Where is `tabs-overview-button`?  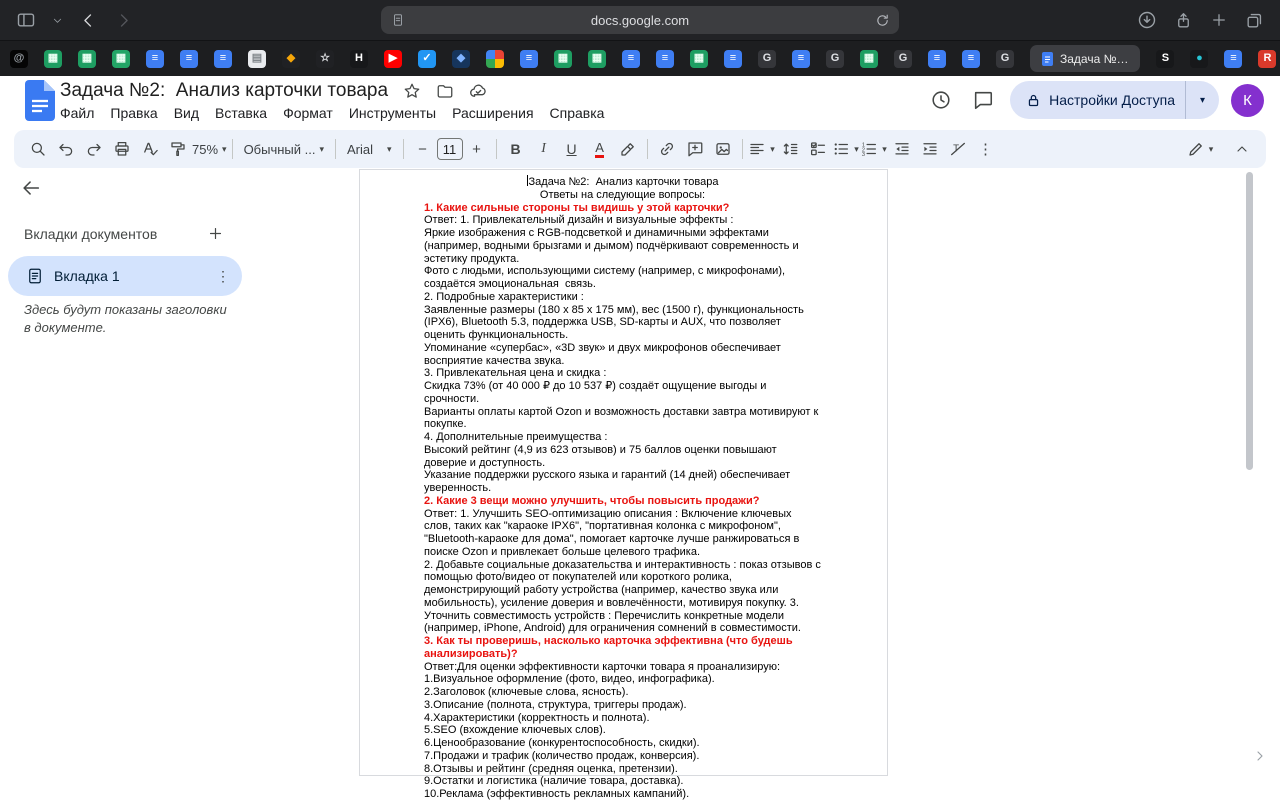
tabs-overview-button is located at coordinates (1254, 20).